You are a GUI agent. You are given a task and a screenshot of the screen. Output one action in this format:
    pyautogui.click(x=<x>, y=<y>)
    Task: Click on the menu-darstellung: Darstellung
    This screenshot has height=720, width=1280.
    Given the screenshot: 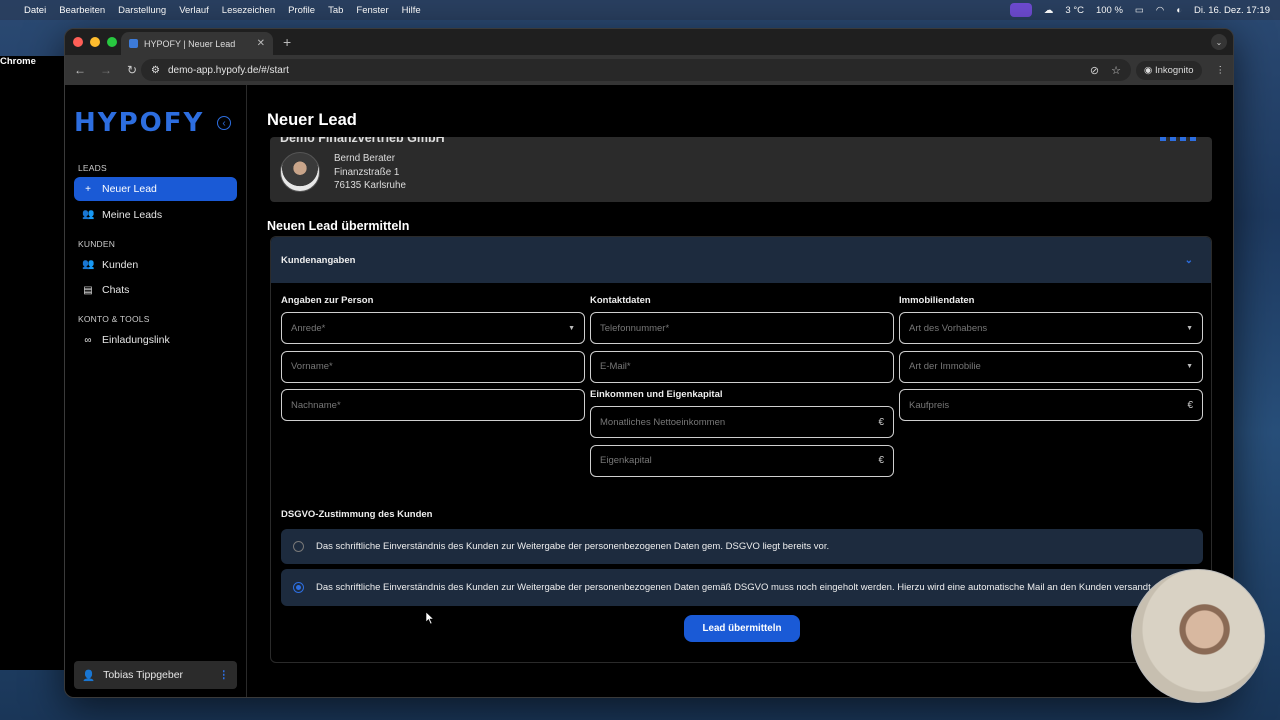 What is the action you would take?
    pyautogui.click(x=142, y=10)
    